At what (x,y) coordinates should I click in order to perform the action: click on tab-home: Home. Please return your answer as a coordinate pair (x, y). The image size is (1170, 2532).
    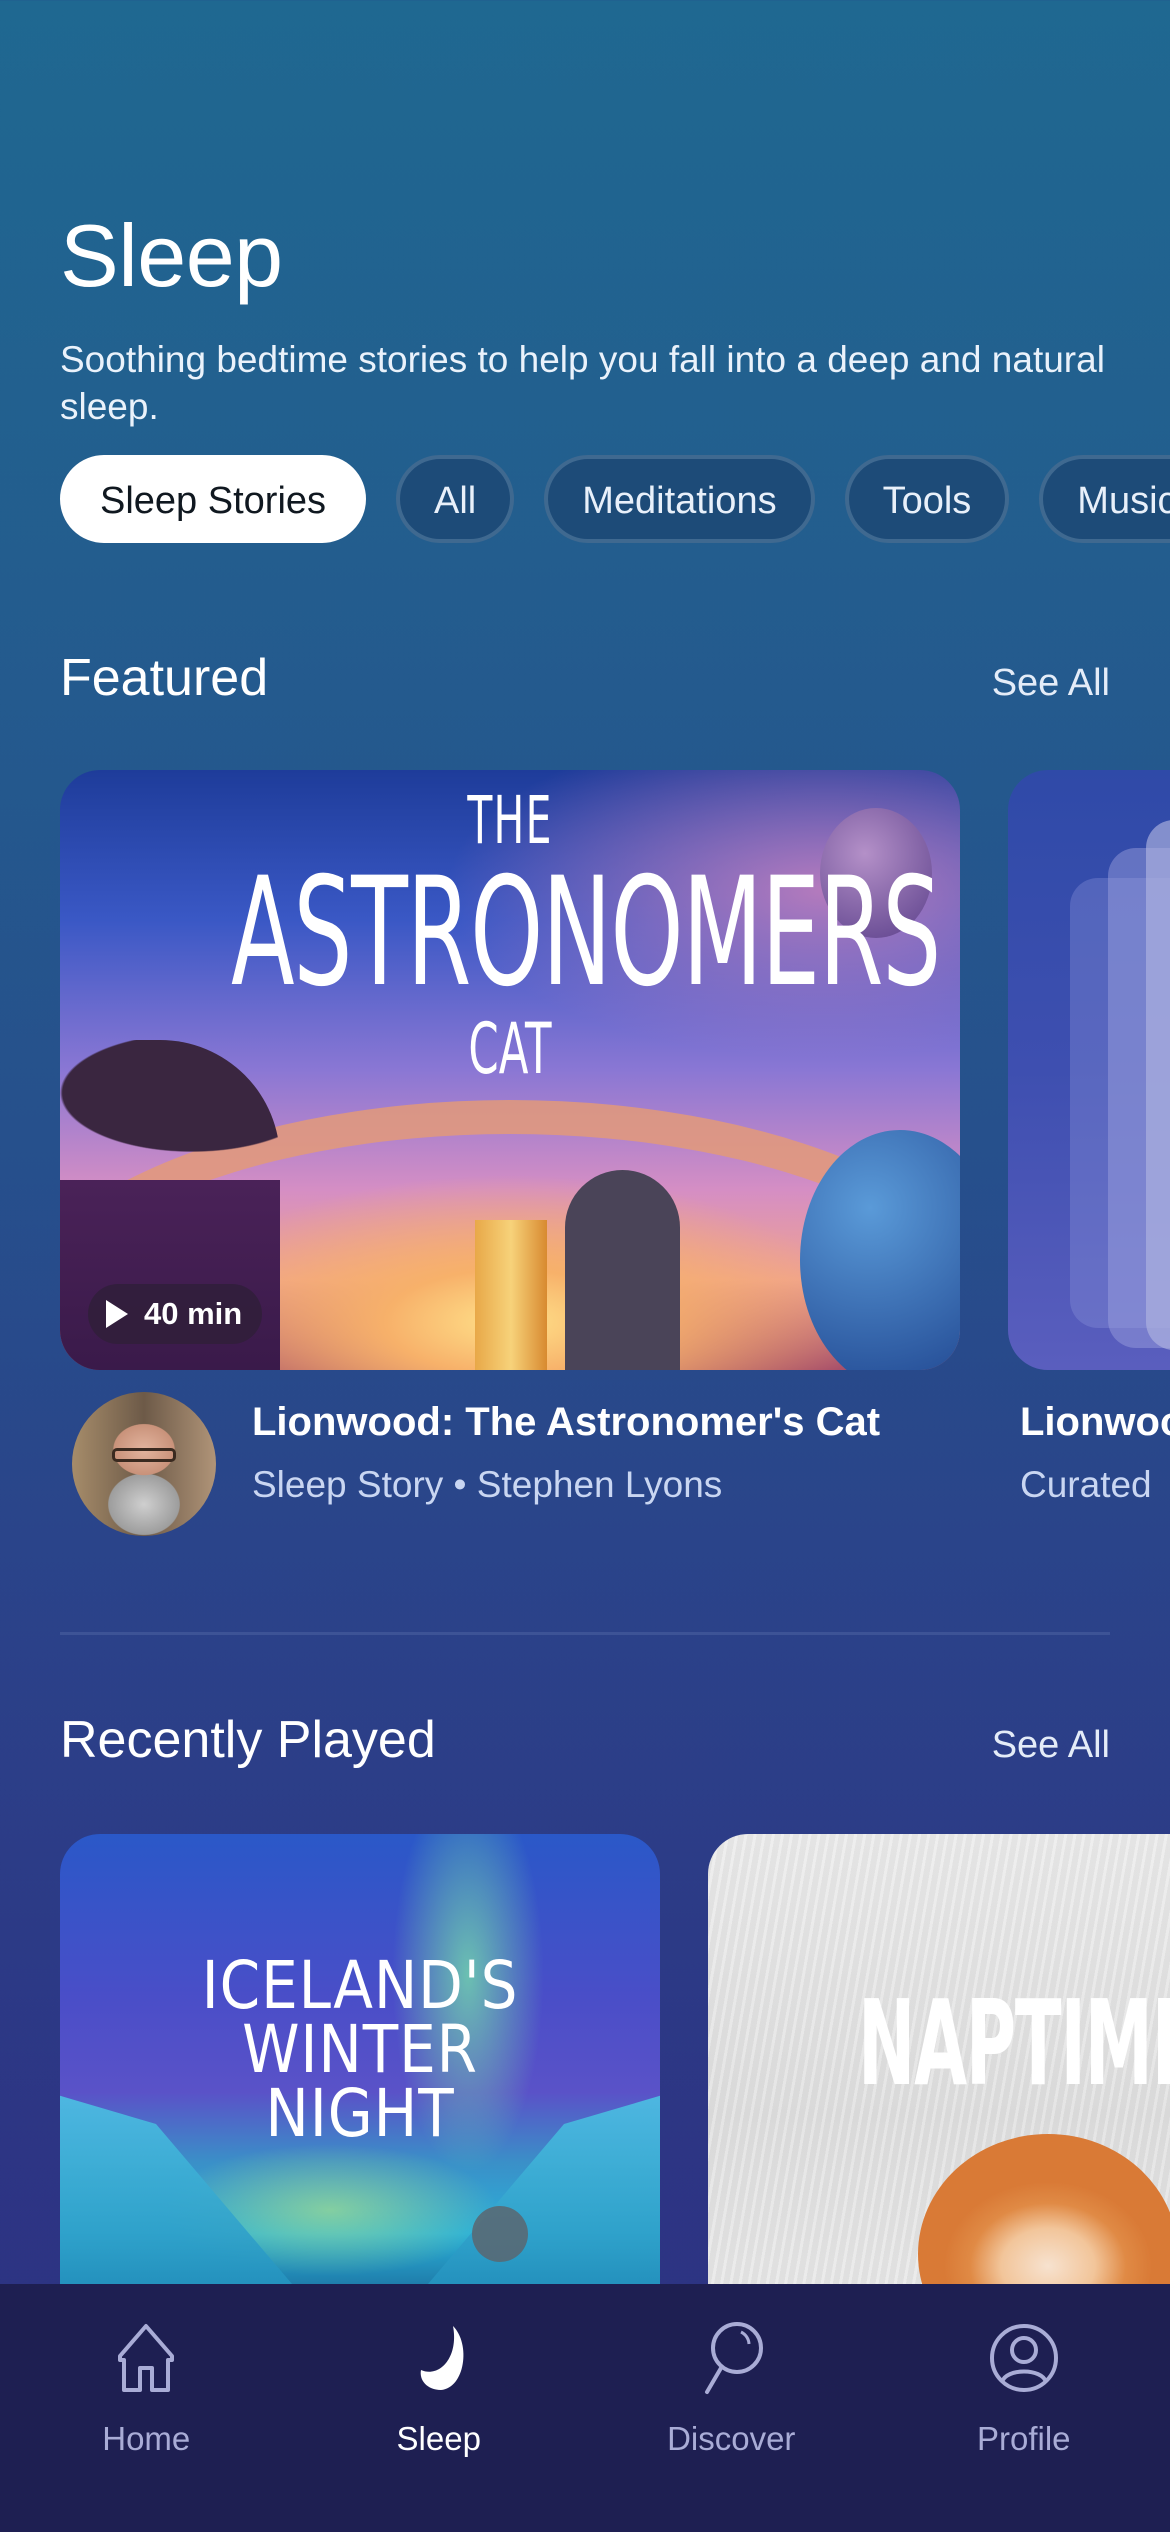
    Looking at the image, I should click on (146, 2408).